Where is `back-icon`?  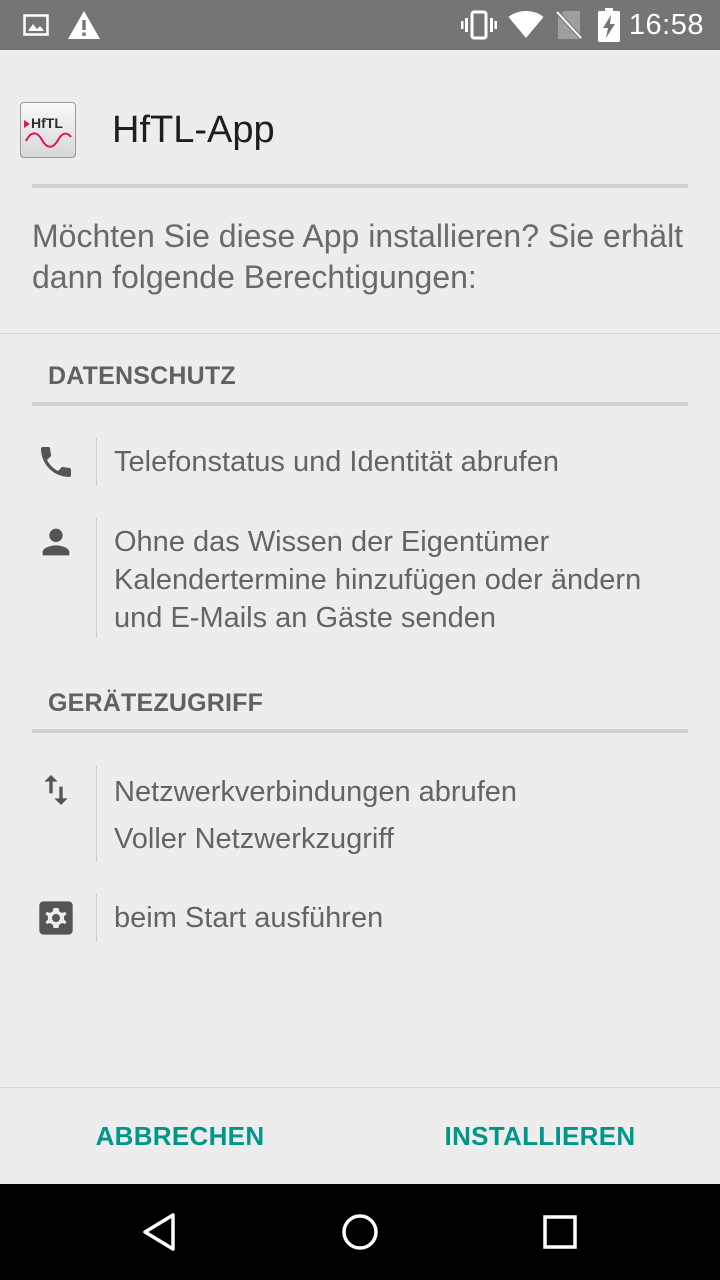 back-icon is located at coordinates (160, 1232).